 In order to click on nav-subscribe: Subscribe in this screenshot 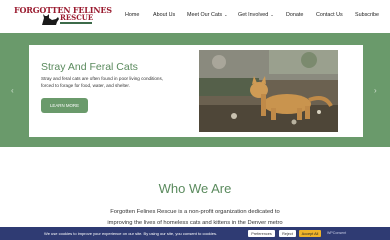, I will do `click(367, 15)`.